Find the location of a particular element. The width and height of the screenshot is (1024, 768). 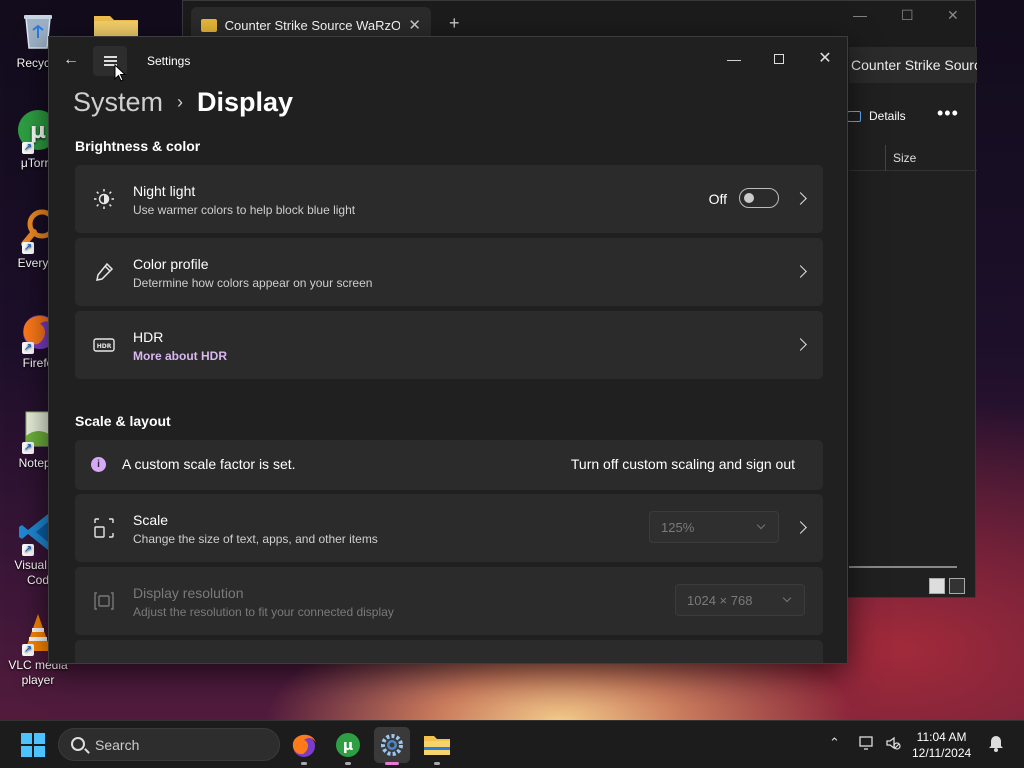

maximize-button is located at coordinates (779, 59).